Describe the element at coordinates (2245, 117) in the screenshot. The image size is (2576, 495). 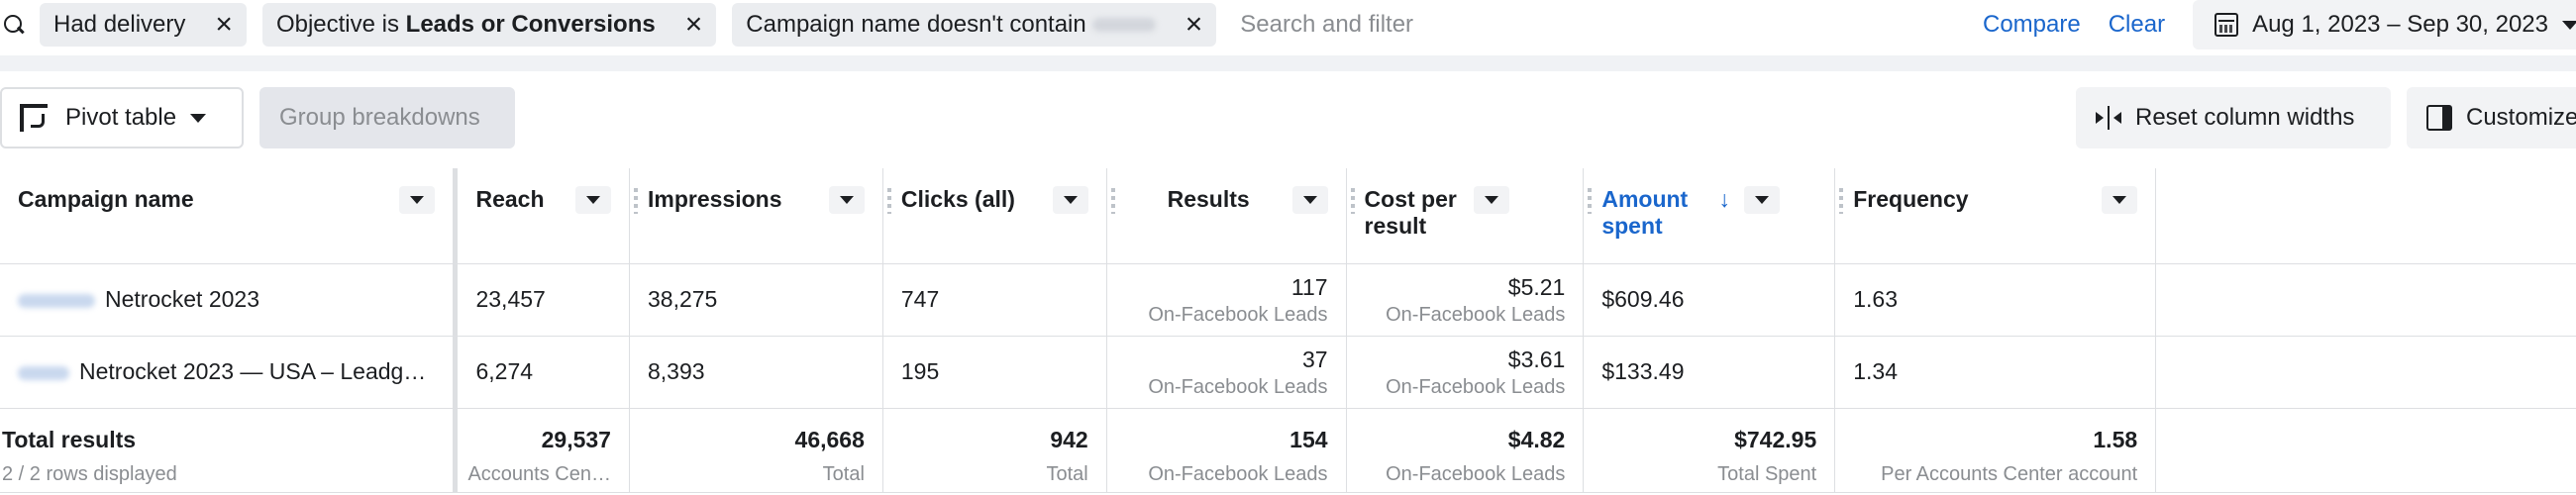
I see `reset-column-widths-label: Reset column widths` at that location.